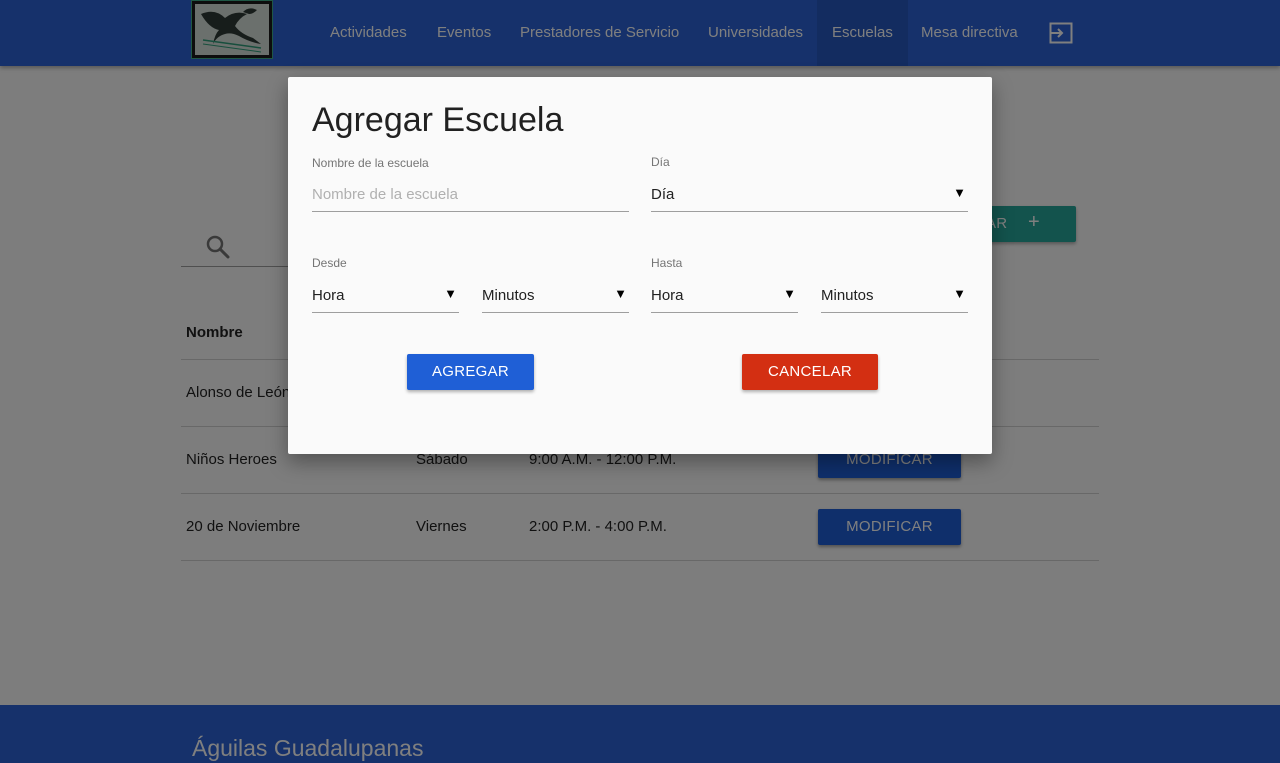  What do you see at coordinates (370, 163) in the screenshot?
I see `school-name-label: Nombre de la escuela` at bounding box center [370, 163].